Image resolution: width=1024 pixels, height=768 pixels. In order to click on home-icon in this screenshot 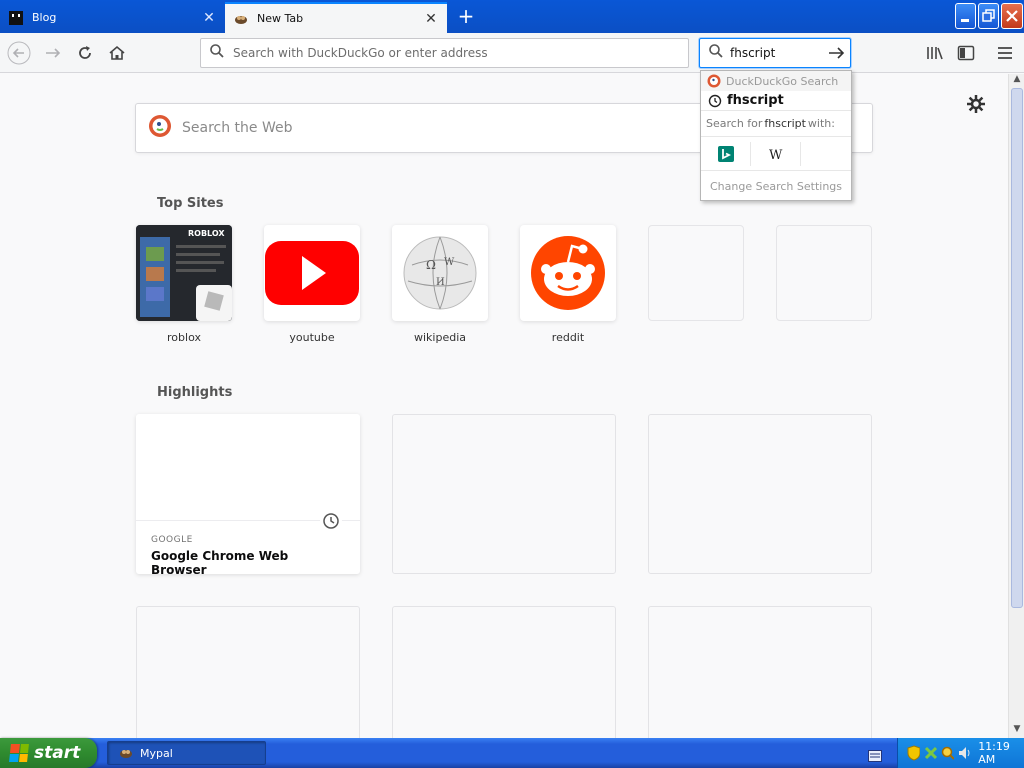, I will do `click(117, 53)`.